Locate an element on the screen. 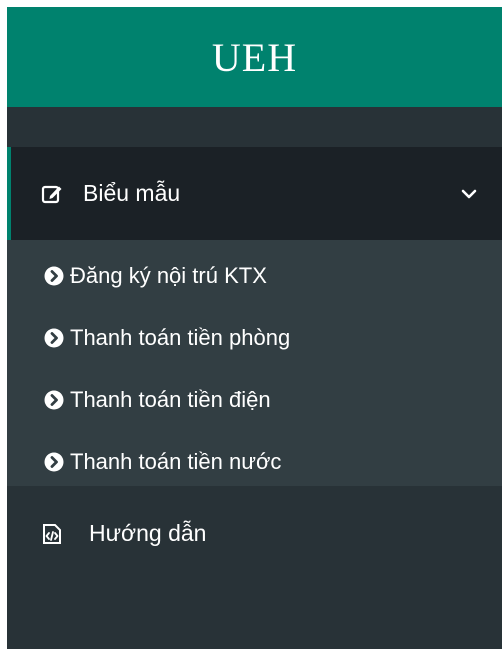 The width and height of the screenshot is (502, 649). menu-item-guide-label: Hướng dẫn is located at coordinates (148, 533).